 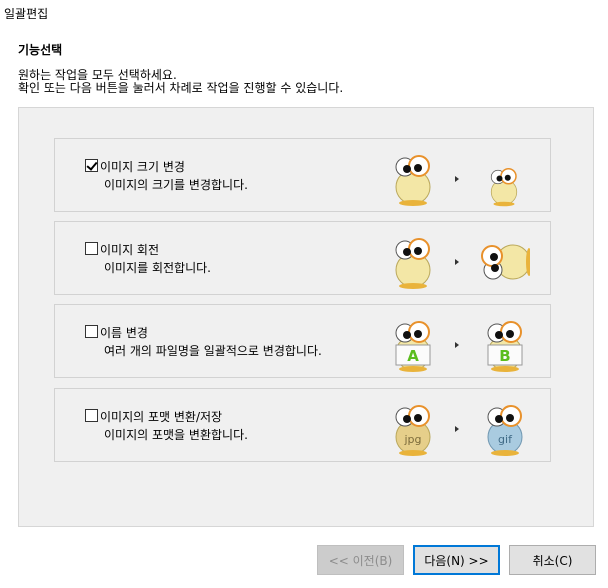 What do you see at coordinates (176, 185) in the screenshot?
I see `option-subtitle: 이미지의 크기를 변경합니다.` at bounding box center [176, 185].